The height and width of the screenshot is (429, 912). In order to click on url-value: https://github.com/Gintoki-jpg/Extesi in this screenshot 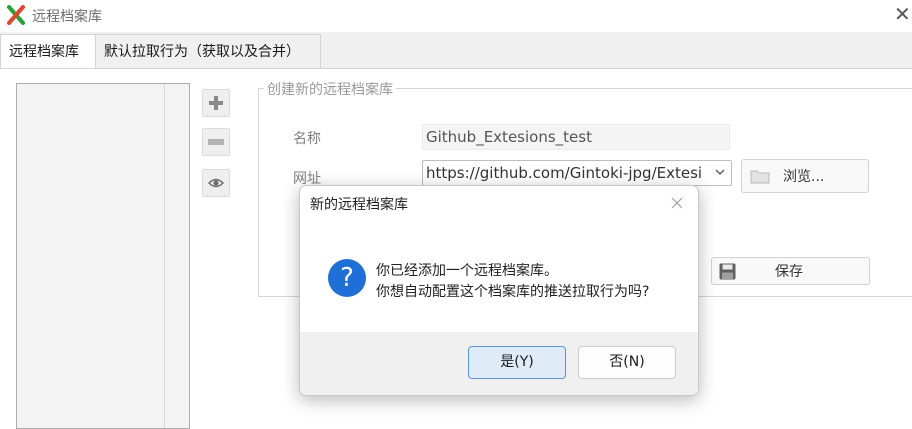, I will do `click(564, 173)`.